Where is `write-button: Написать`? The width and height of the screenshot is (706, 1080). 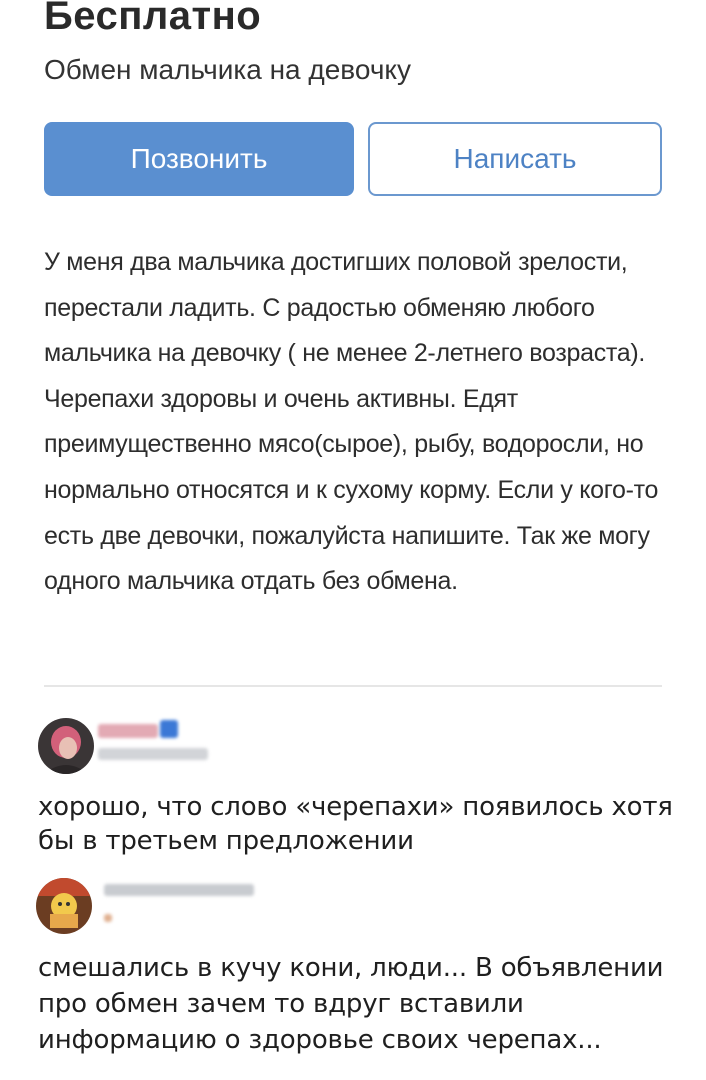 write-button: Написать is located at coordinates (515, 159).